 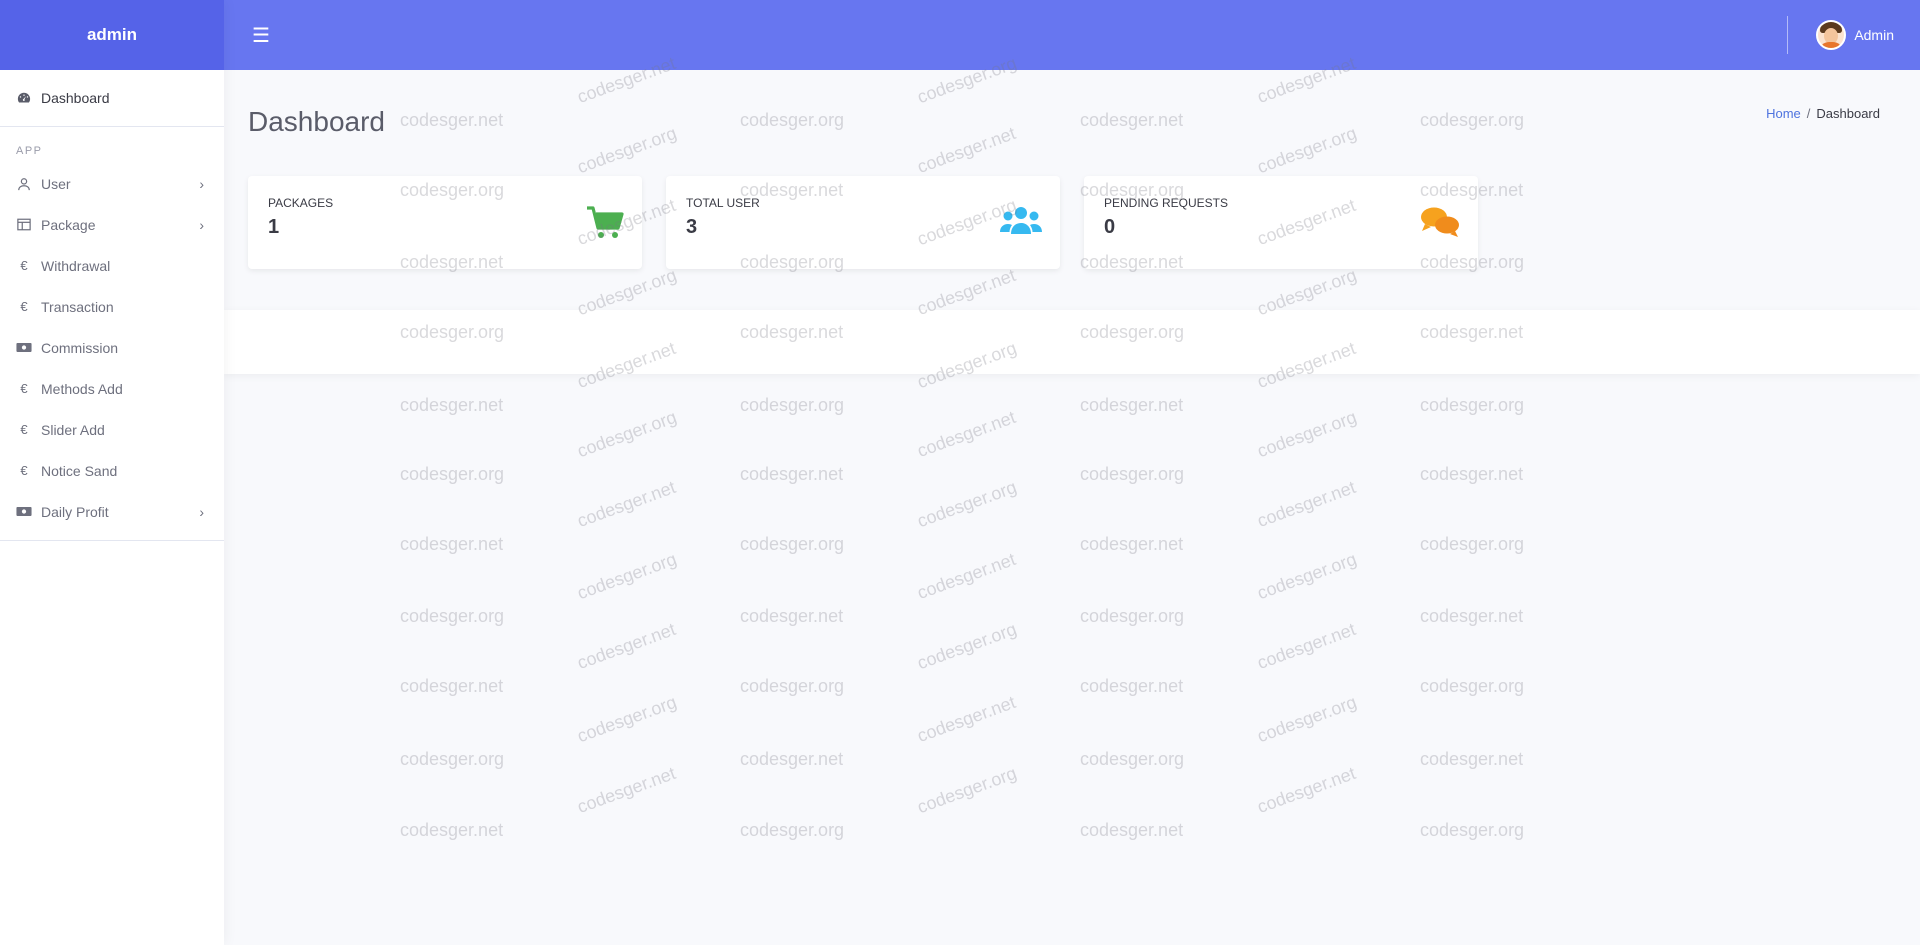 I want to click on sidebar-item-notice-sand: € Notice Sand, so click(x=112, y=470).